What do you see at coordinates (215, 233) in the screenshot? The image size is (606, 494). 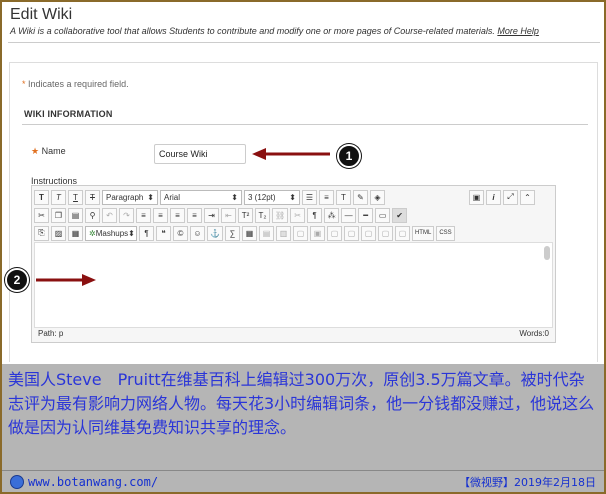 I see `anchor-icon: ⚓` at bounding box center [215, 233].